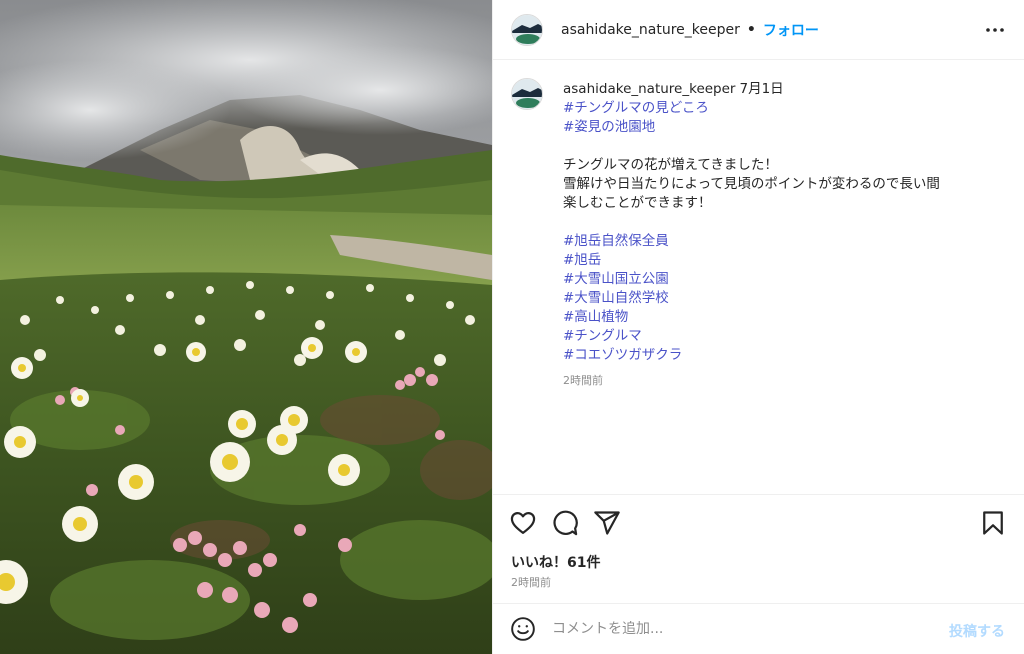 This screenshot has width=1024, height=654. Describe the element at coordinates (531, 582) in the screenshot. I see `post-timestamp: 2時間前` at that location.